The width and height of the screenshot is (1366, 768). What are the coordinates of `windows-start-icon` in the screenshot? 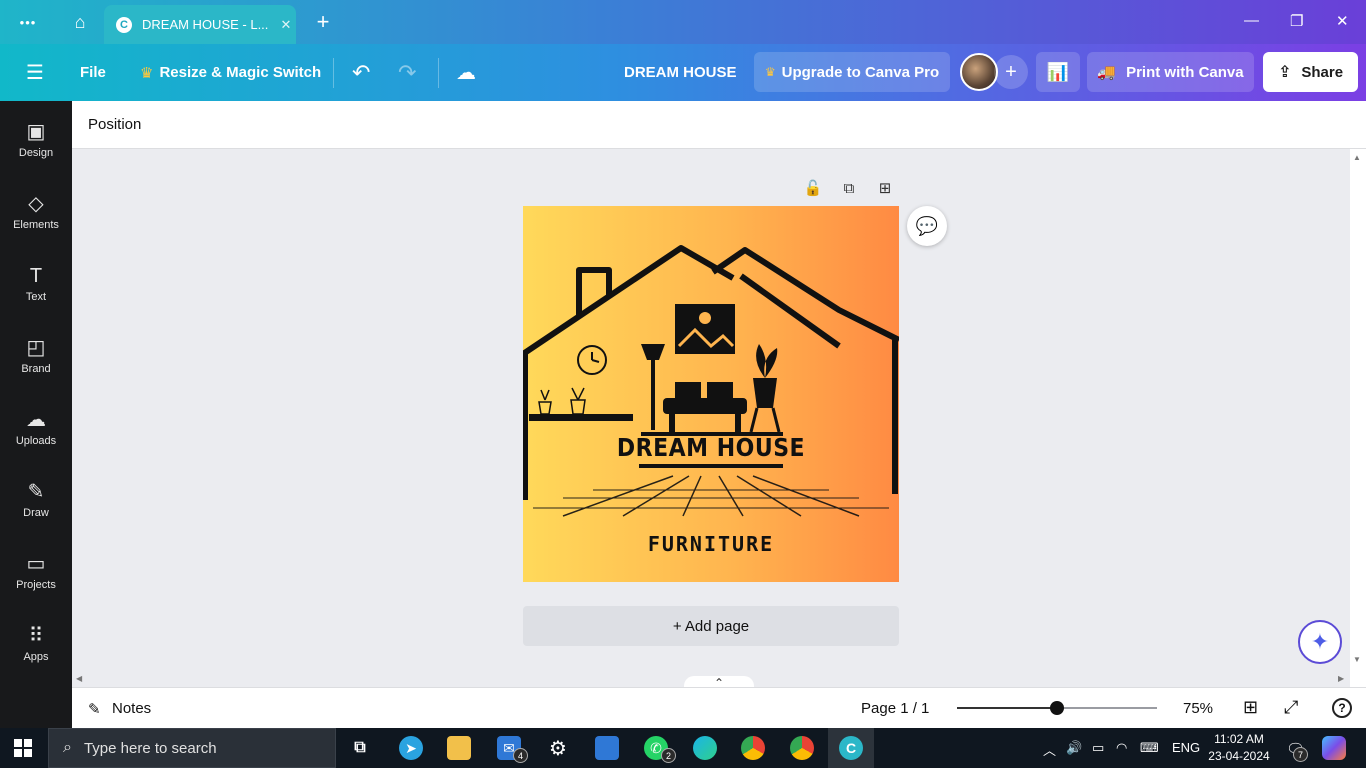 It's located at (23, 748).